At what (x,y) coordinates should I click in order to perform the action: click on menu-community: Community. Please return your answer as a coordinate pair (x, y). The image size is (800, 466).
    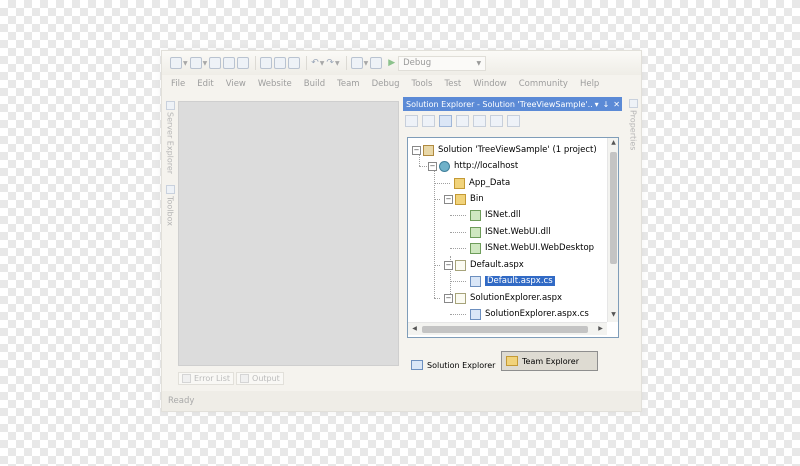
    Looking at the image, I should click on (543, 84).